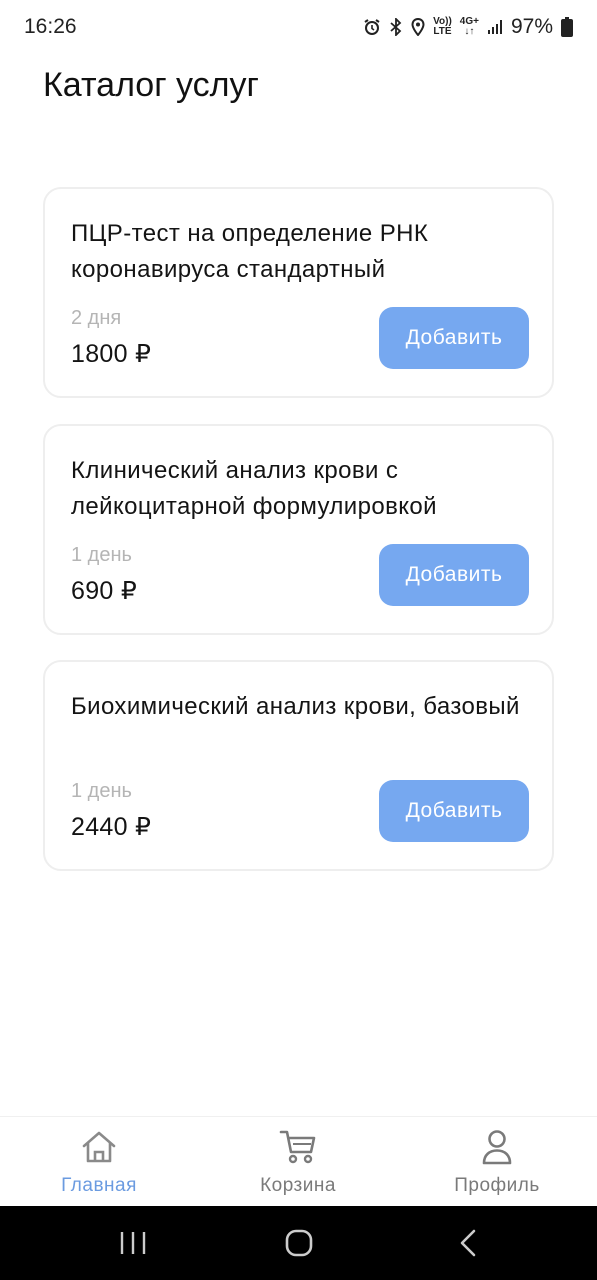 The width and height of the screenshot is (597, 1280). Describe the element at coordinates (442, 31) in the screenshot. I see `volte-bottom-text: LTE` at that location.